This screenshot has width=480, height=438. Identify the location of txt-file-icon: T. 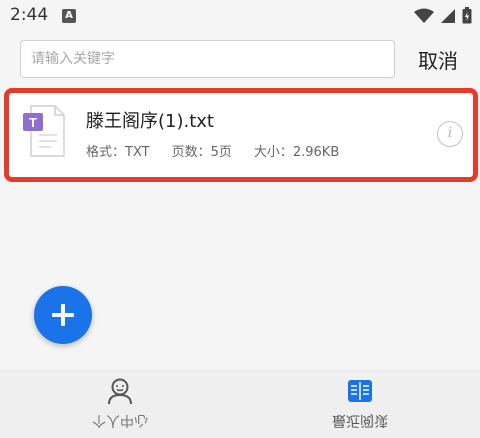
(44, 131).